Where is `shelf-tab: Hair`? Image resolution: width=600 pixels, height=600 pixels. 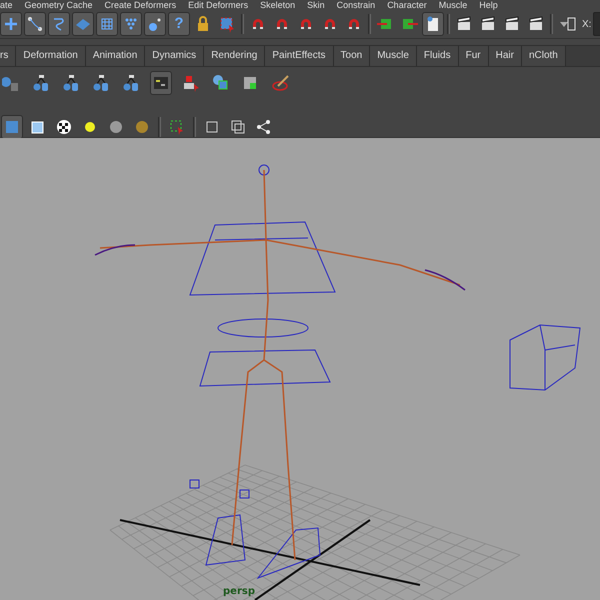
shelf-tab: Hair is located at coordinates (505, 56).